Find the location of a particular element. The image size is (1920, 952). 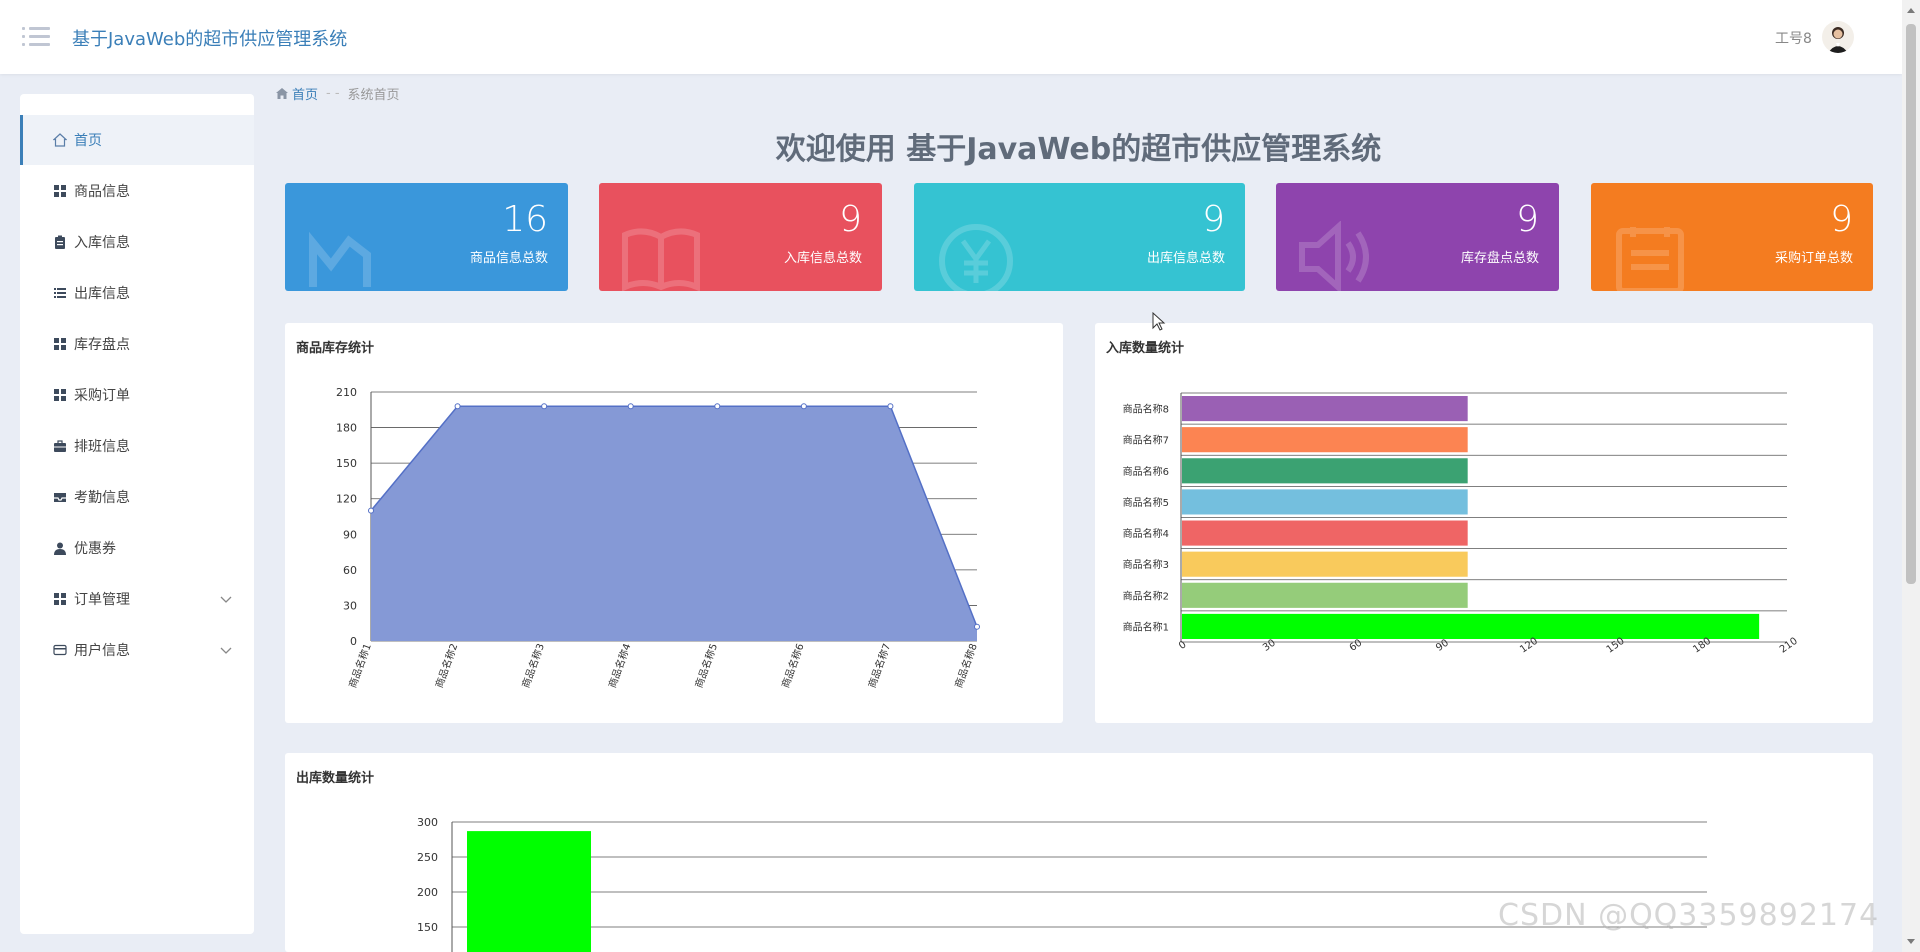

x-tick-label: 商品名称6 is located at coordinates (793, 666).